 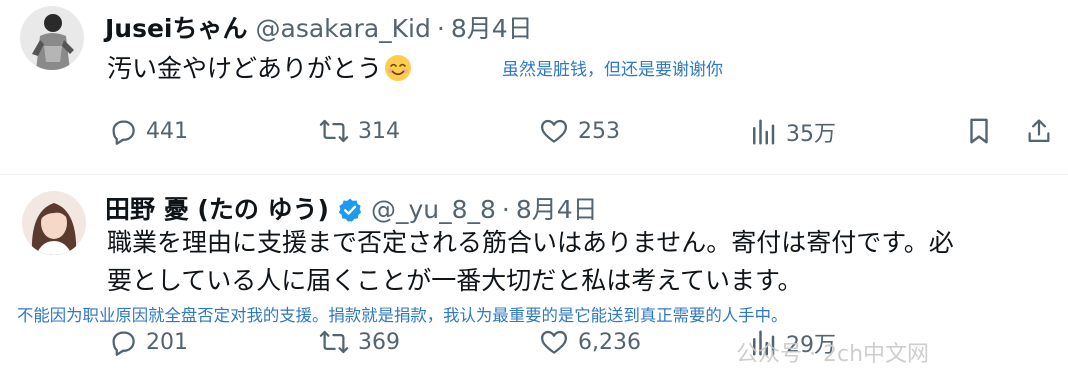 I want to click on reply-button: 201, so click(x=148, y=342).